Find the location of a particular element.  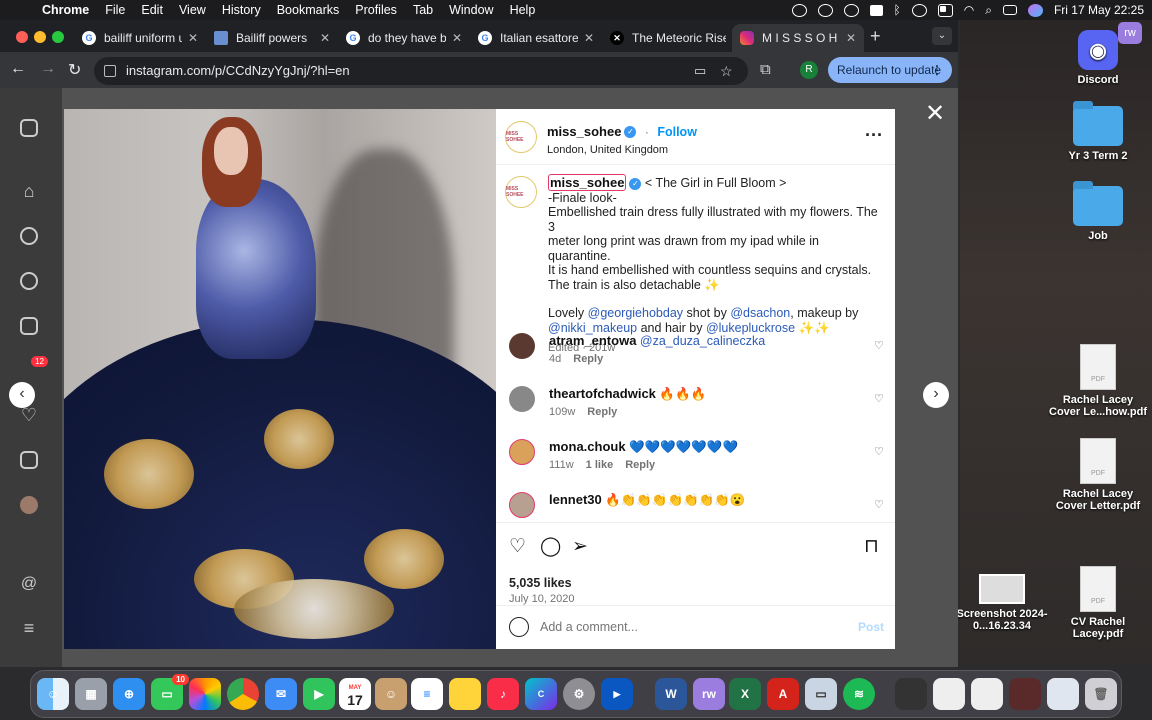

battery-icon is located at coordinates (945, 10).